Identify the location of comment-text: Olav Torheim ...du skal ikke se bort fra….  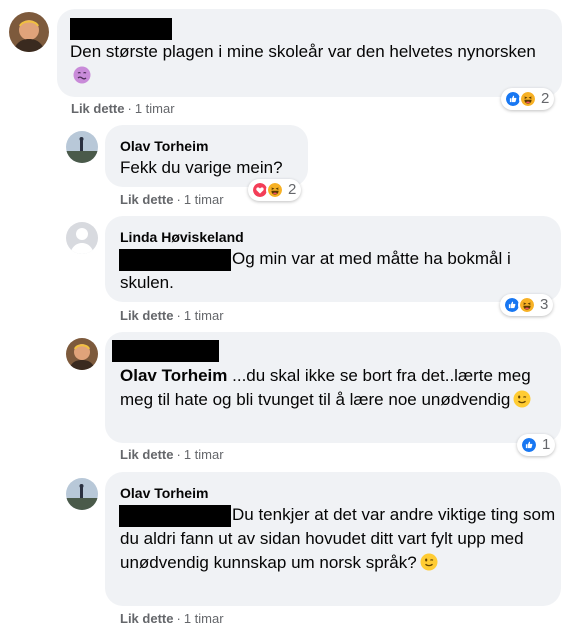
(325, 387).